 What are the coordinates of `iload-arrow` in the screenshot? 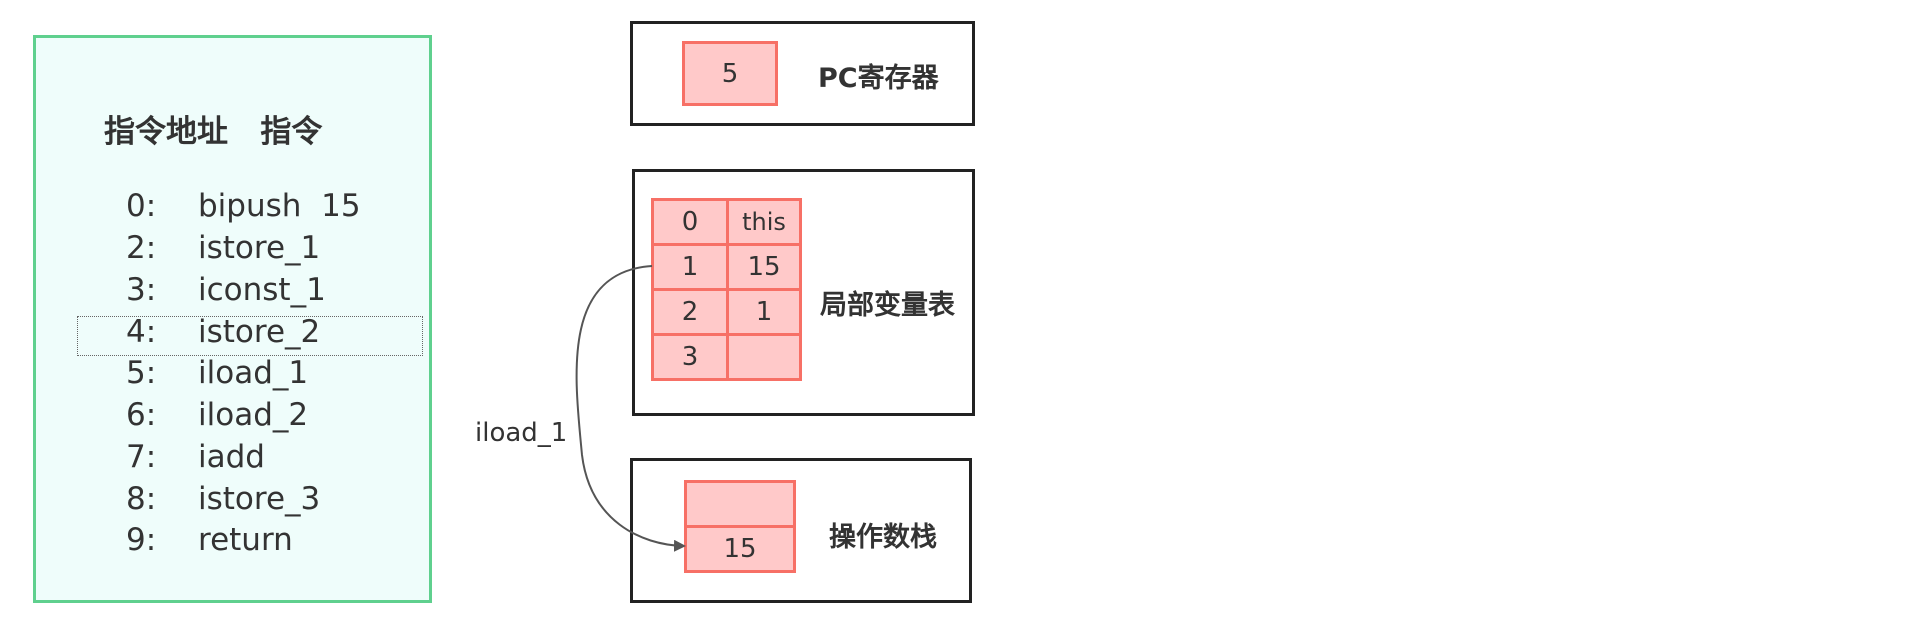 It's located at (630, 408).